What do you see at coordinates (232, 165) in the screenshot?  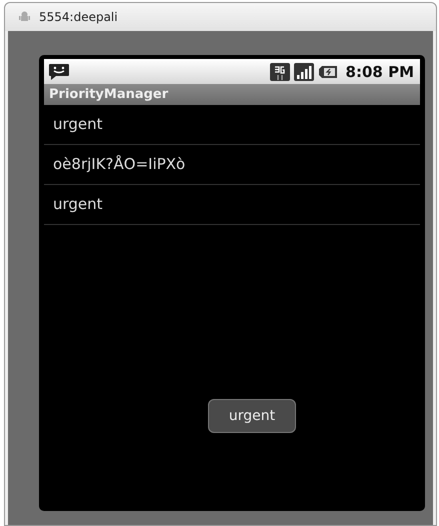 I see `list-item: oè8rjIK?ÅO=IiPXò` at bounding box center [232, 165].